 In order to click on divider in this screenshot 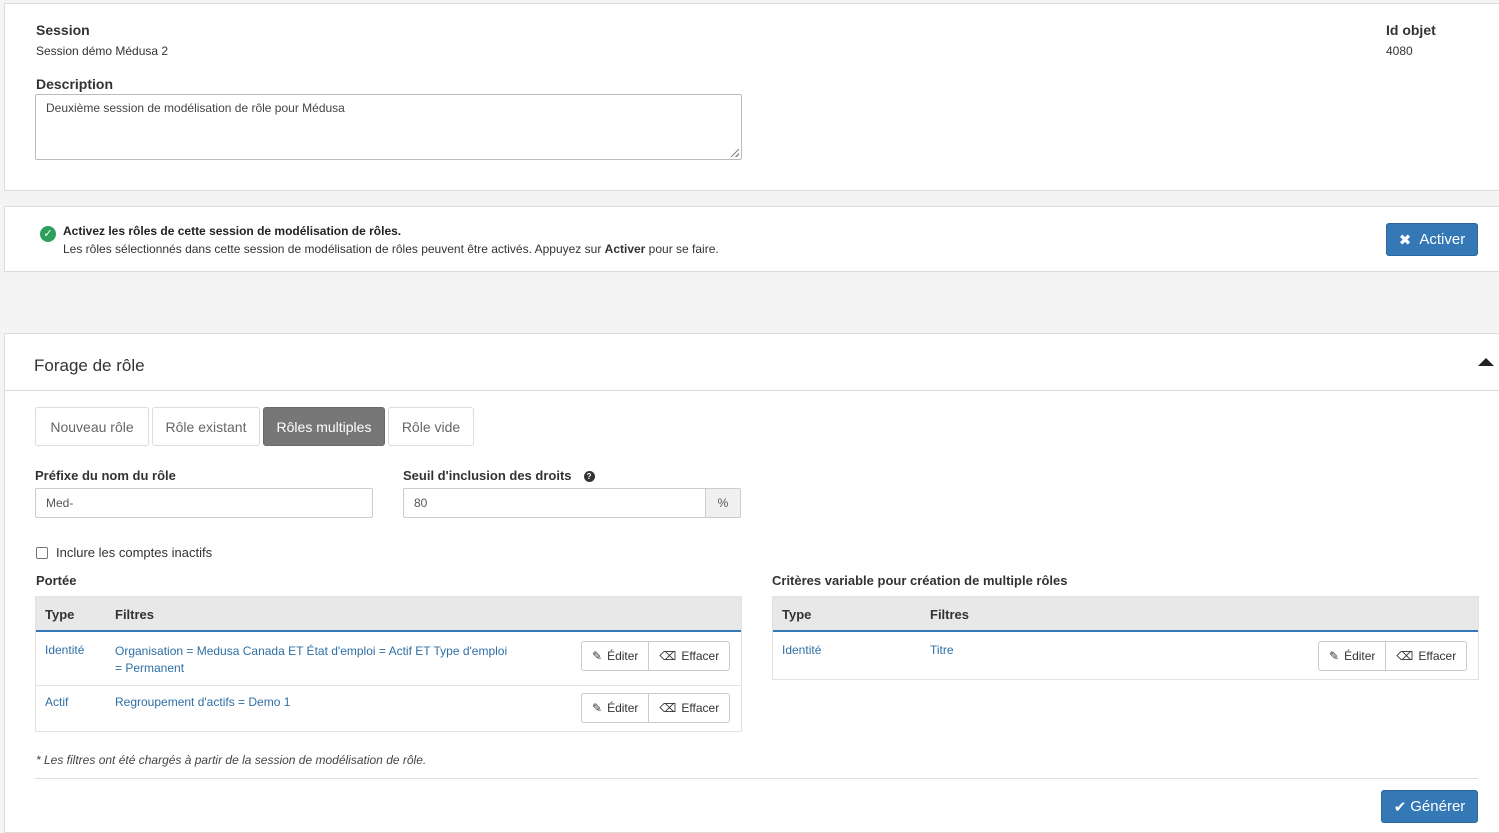, I will do `click(756, 778)`.